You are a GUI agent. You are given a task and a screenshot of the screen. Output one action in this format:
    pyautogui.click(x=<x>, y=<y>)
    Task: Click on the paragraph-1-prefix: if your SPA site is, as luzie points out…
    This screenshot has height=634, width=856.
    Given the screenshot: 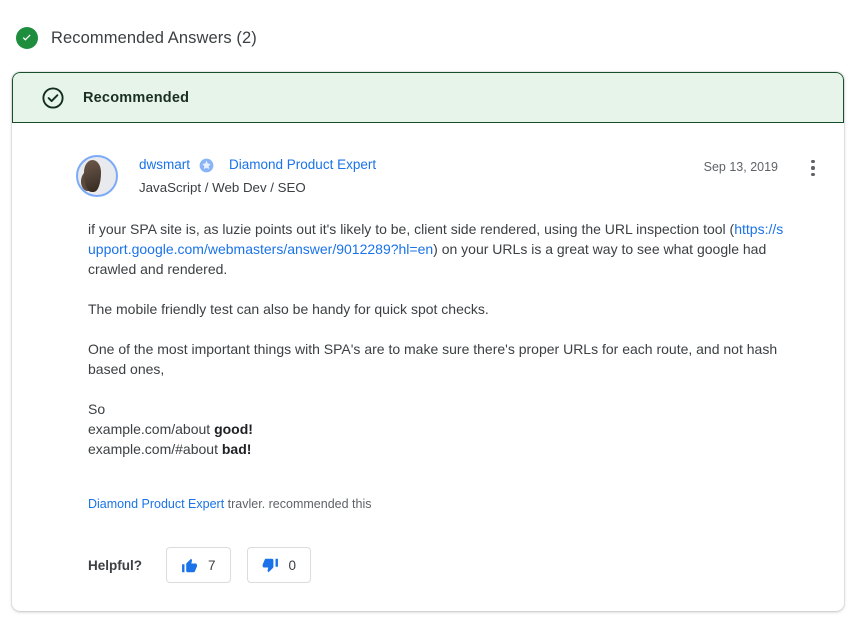 What is the action you would take?
    pyautogui.click(x=411, y=229)
    